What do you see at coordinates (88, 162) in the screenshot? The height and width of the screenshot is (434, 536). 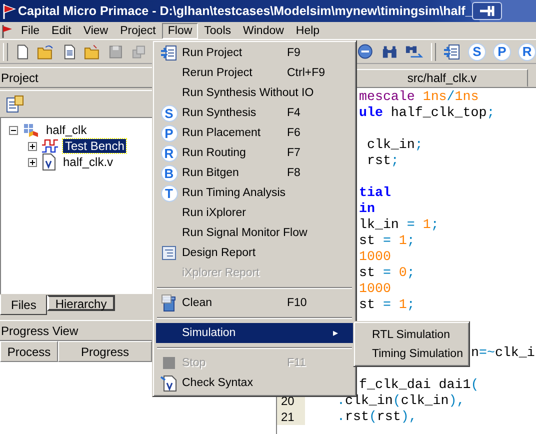 I see `tree-item: half_clk.v` at bounding box center [88, 162].